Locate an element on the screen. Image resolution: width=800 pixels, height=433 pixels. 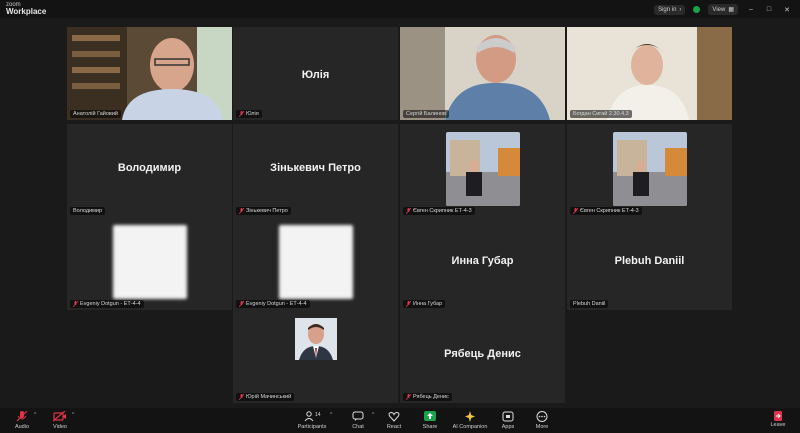
more-label: More is located at coordinates (542, 427).